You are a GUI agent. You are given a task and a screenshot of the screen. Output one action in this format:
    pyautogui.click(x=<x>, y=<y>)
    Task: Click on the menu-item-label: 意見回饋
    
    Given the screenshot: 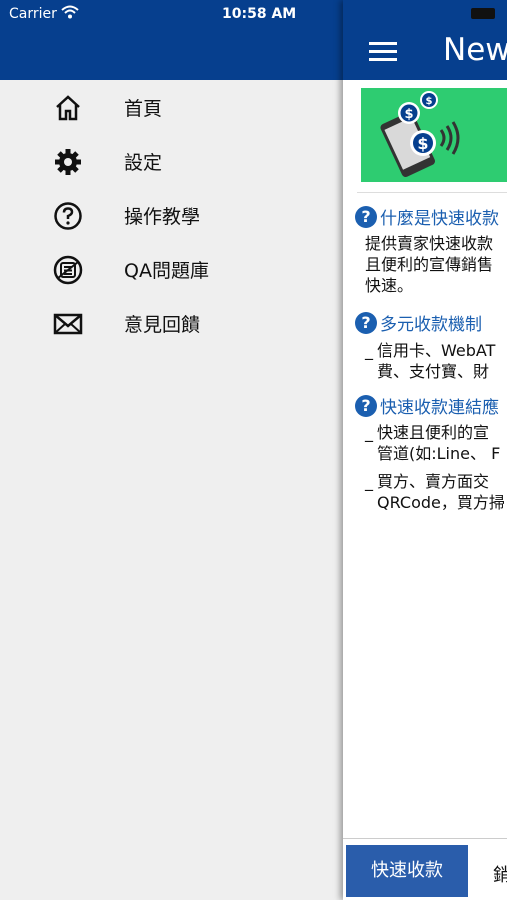 What is the action you would take?
    pyautogui.click(x=162, y=325)
    